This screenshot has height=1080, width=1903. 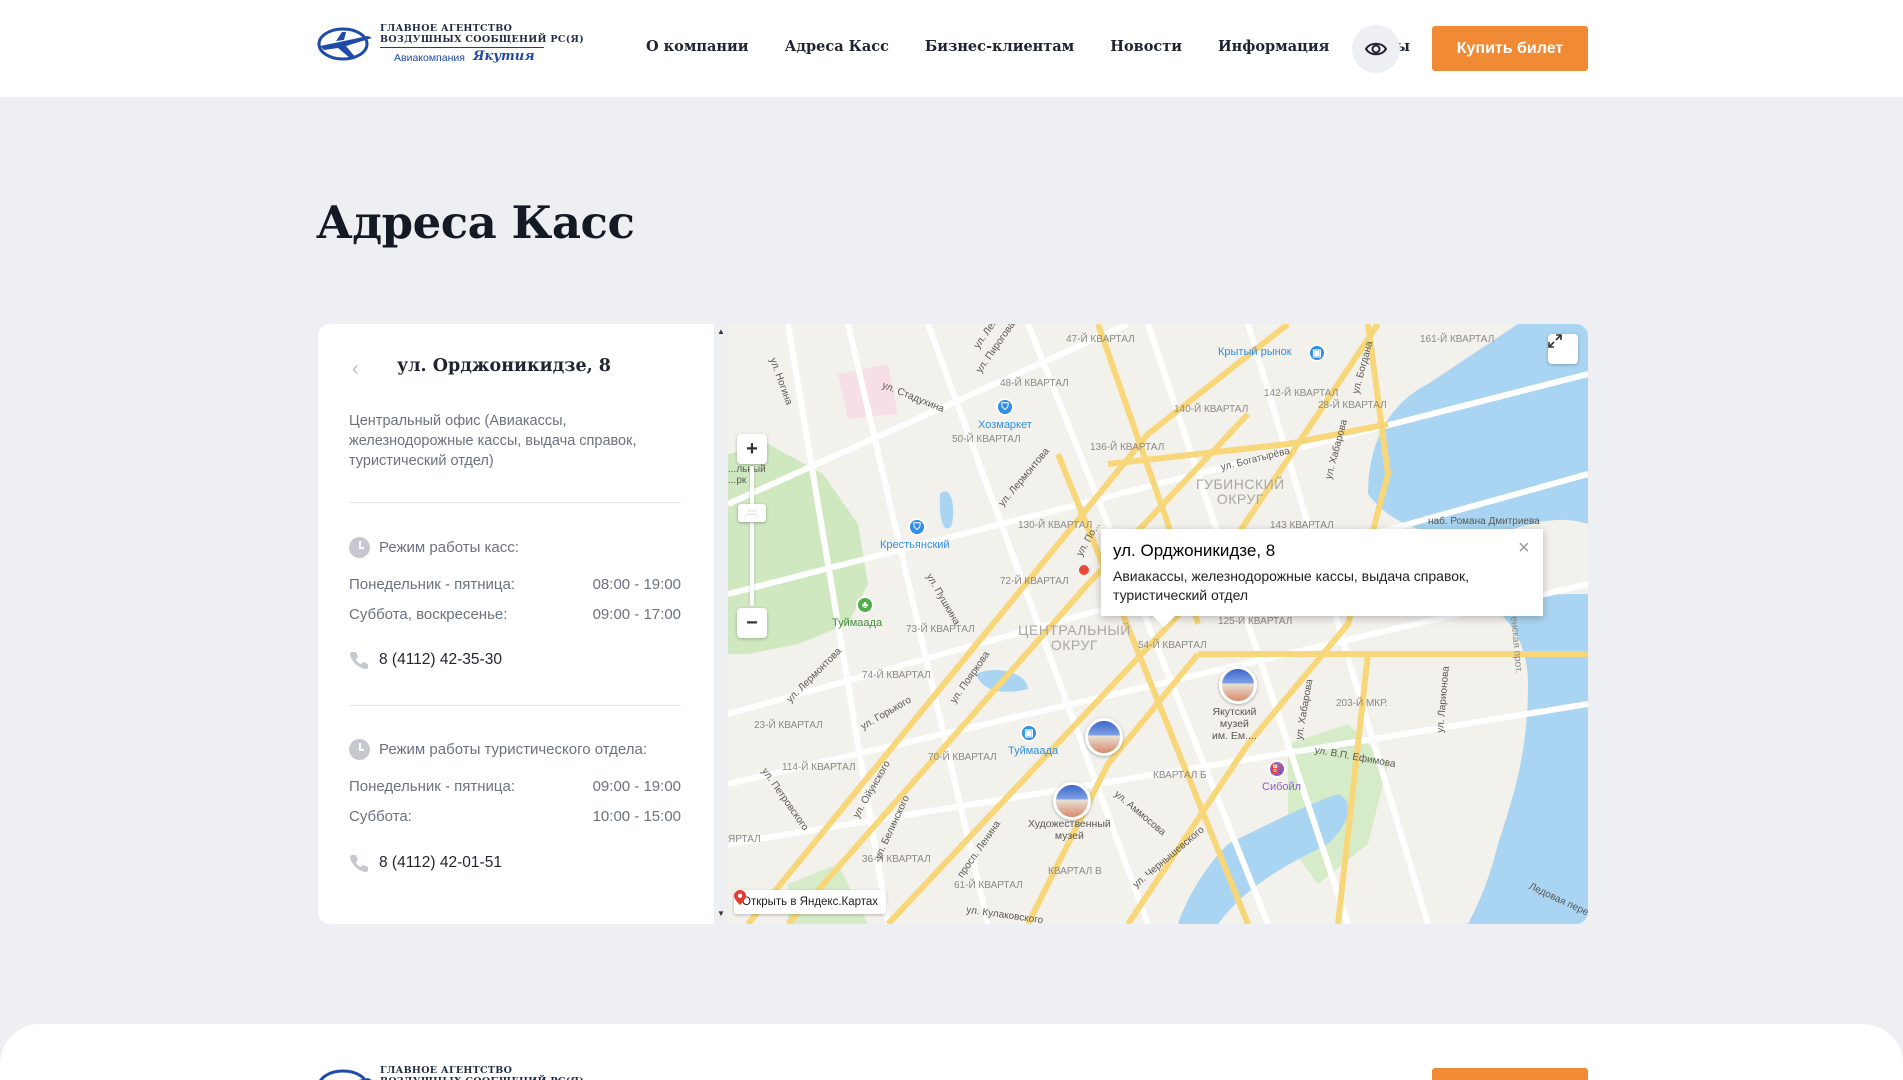 I want to click on quarter-label: 203-Й МКР., so click(x=1362, y=703).